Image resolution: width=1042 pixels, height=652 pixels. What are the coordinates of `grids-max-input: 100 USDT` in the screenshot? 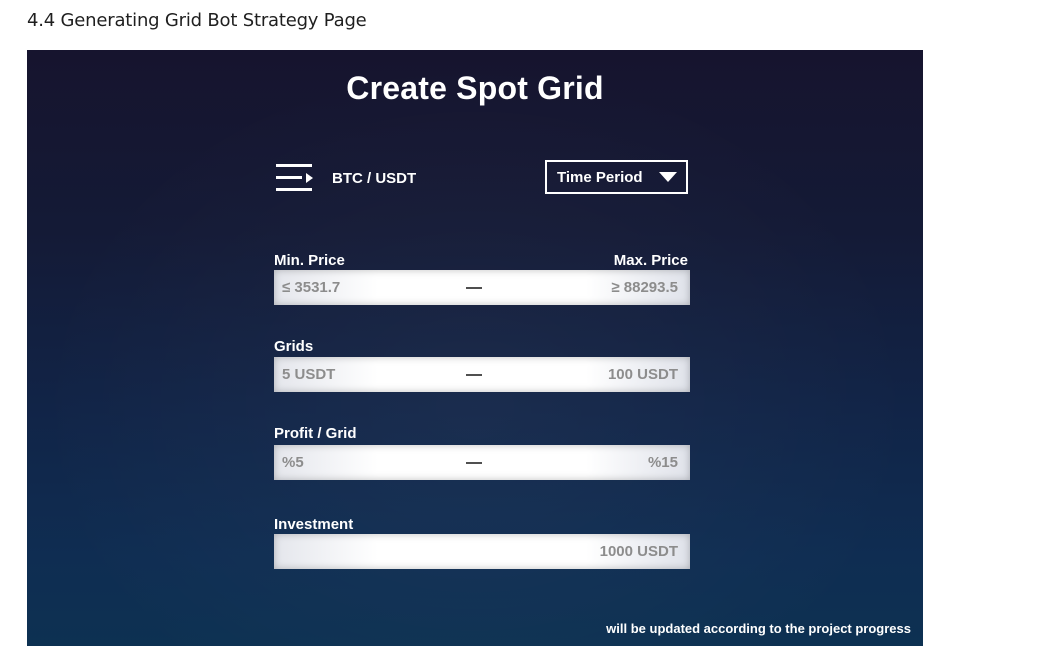 It's located at (643, 374).